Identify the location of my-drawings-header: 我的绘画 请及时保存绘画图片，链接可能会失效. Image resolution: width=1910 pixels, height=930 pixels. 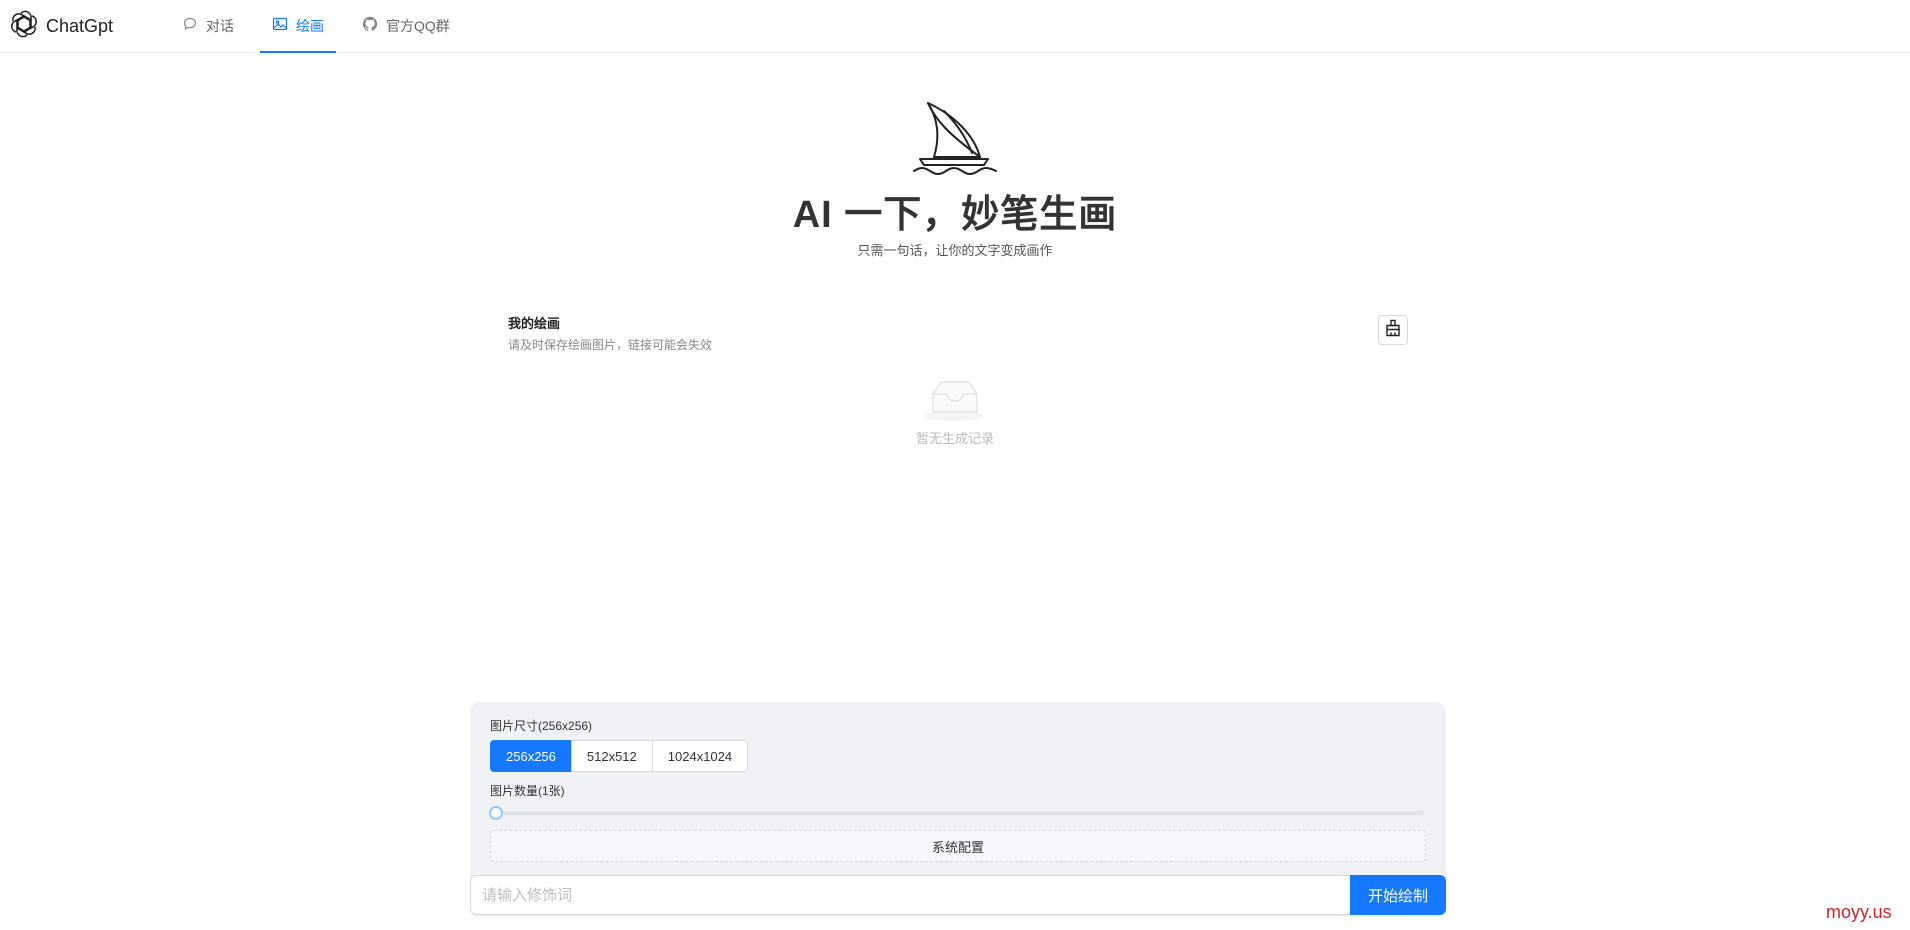
(958, 333).